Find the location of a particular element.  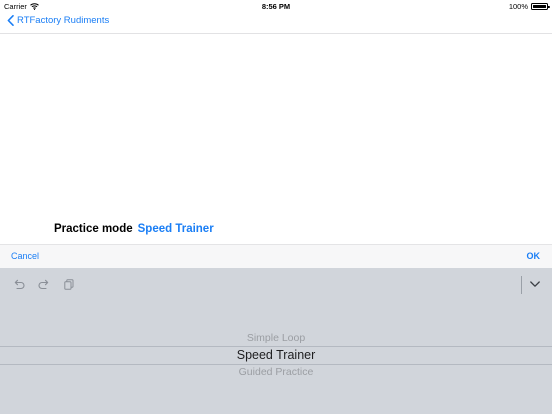

practice-mode-value: Speed Trainer is located at coordinates (176, 229).